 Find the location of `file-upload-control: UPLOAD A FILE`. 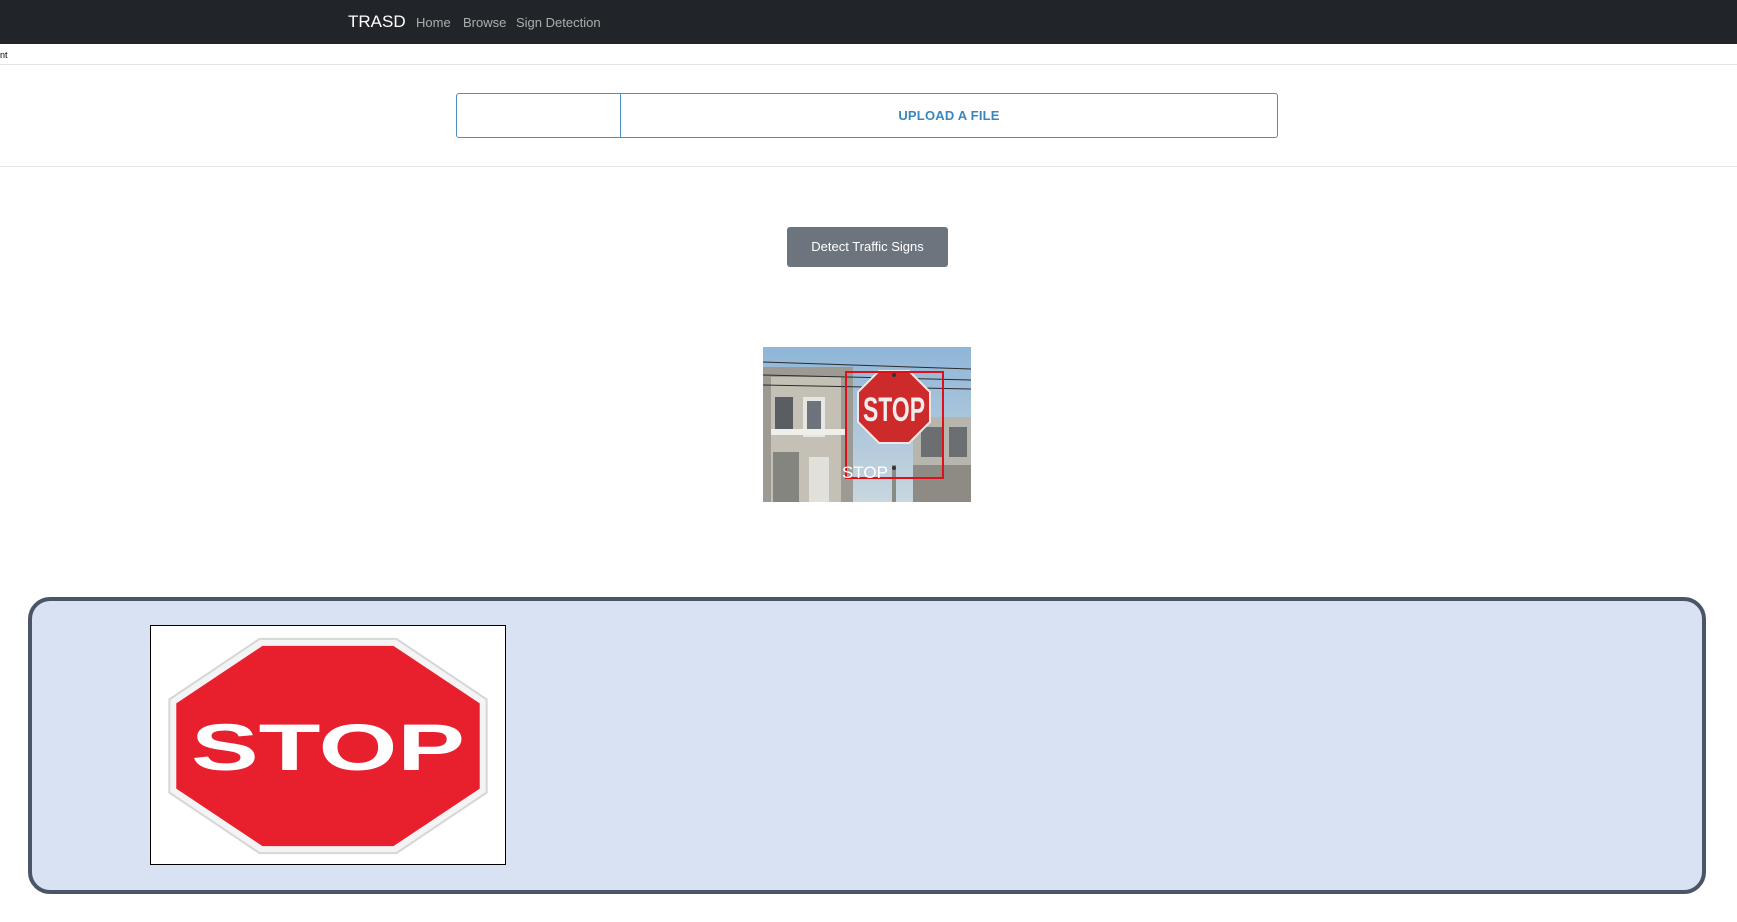

file-upload-control: UPLOAD A FILE is located at coordinates (867, 115).